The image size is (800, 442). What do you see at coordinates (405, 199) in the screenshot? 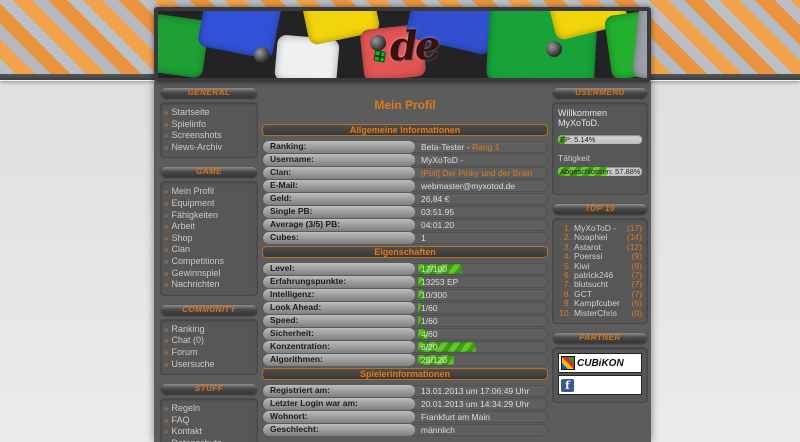
I see `profile-row: Geld: 26,84 €` at bounding box center [405, 199].